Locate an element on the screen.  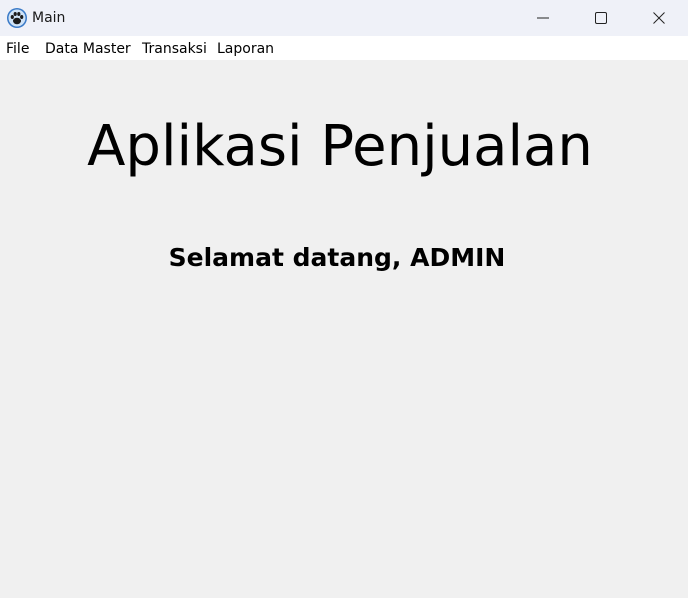
paw-icon is located at coordinates (17, 18).